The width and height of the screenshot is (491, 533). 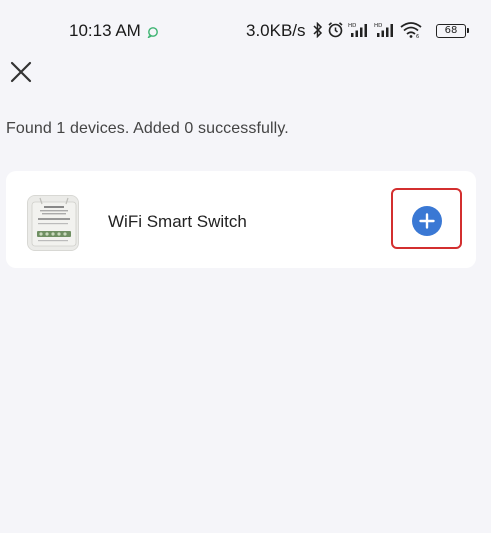 I want to click on bluetooth-icon, so click(x=318, y=32).